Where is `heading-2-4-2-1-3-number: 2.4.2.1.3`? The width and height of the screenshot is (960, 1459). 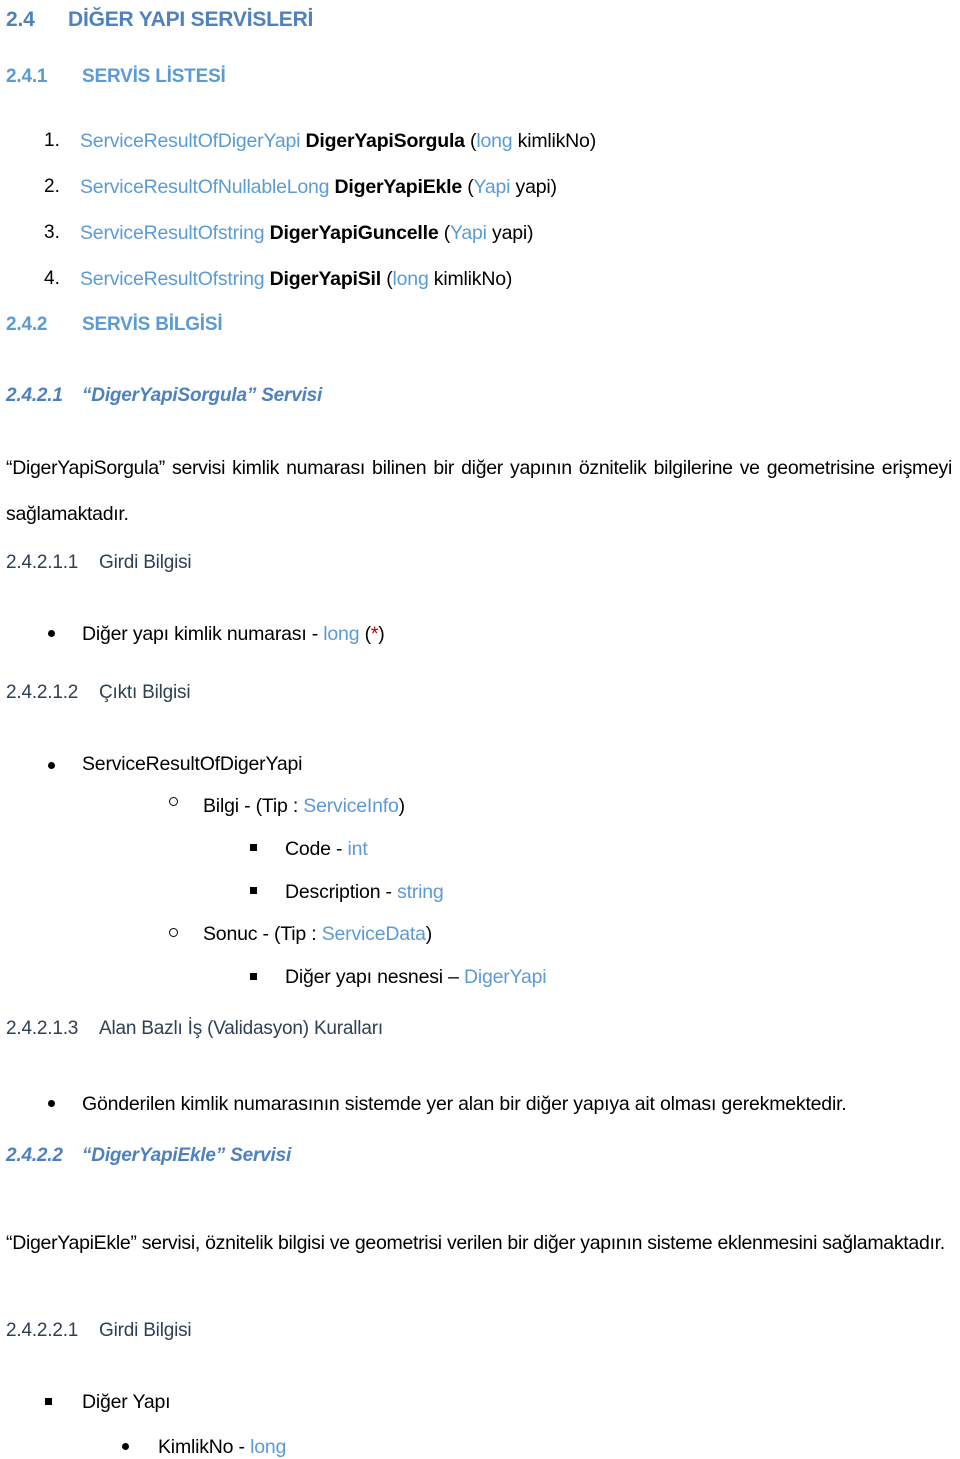 heading-2-4-2-1-3-number: 2.4.2.1.3 is located at coordinates (42, 1028).